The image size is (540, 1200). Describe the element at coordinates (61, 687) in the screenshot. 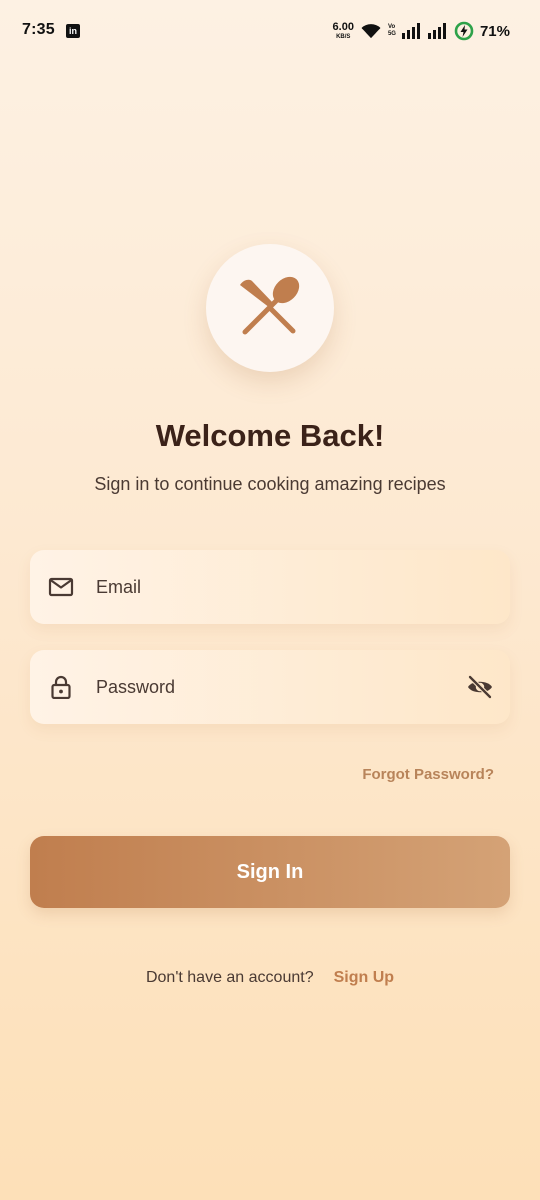

I see `lock-icon` at that location.